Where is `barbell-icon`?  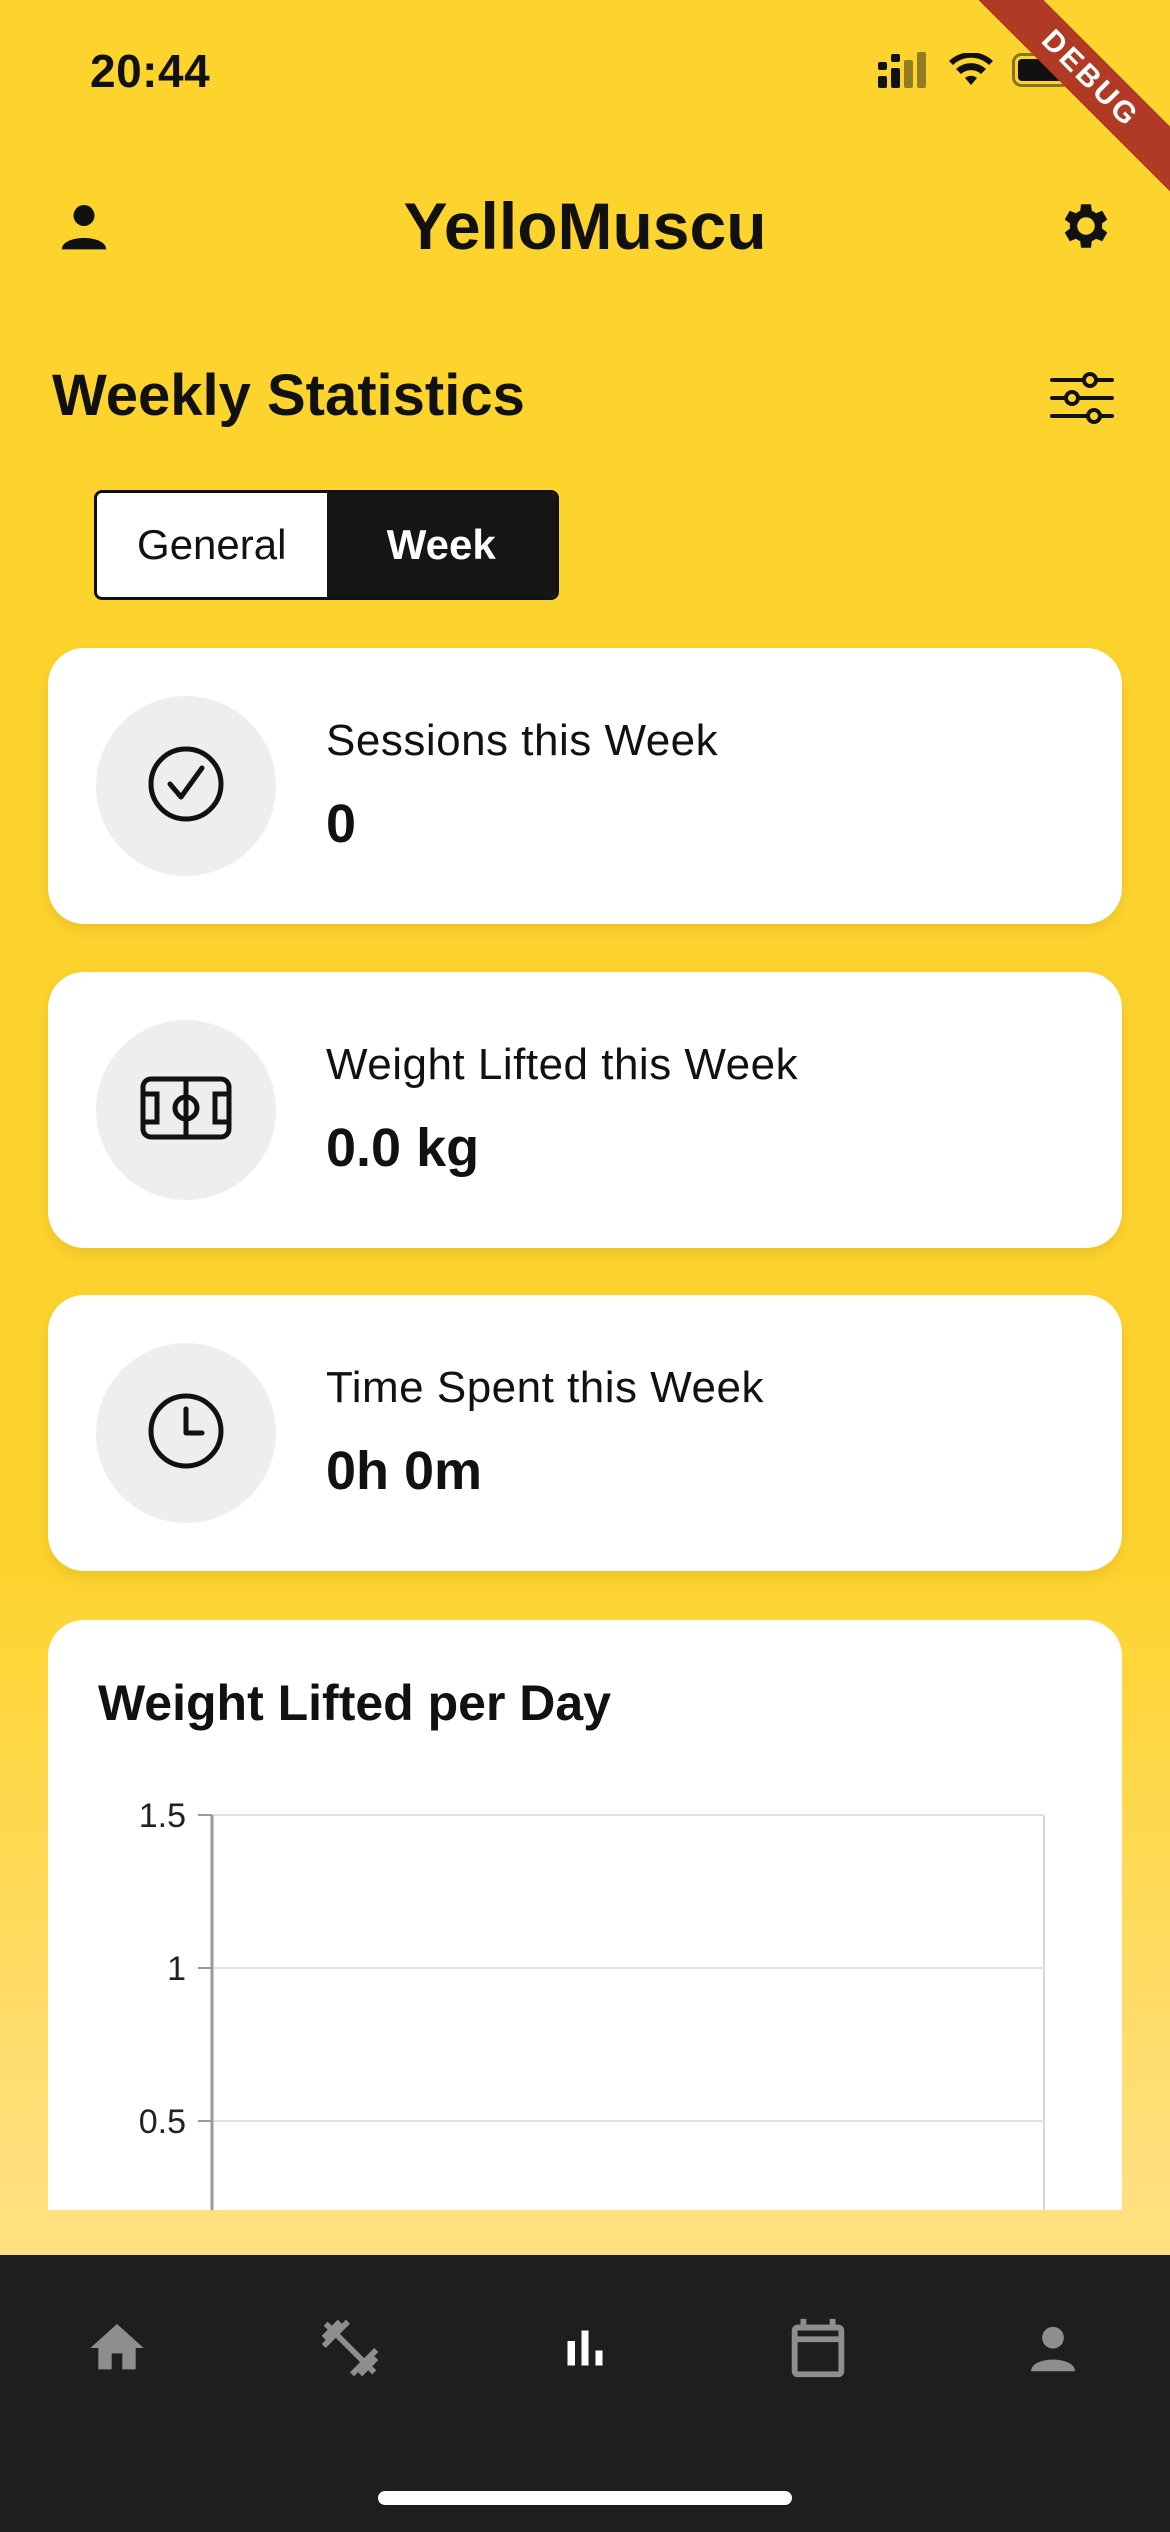
barbell-icon is located at coordinates (186, 1110).